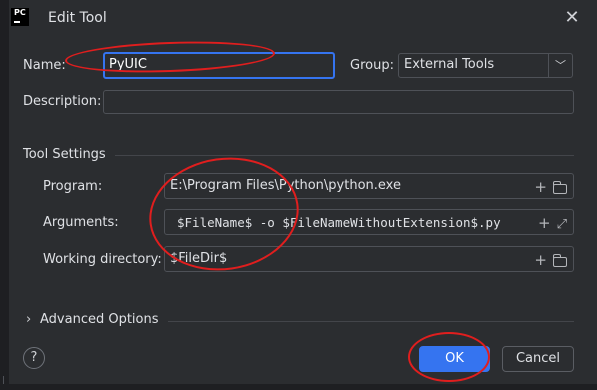 The height and width of the screenshot is (390, 597). I want to click on name-value: PyUIC, so click(128, 64).